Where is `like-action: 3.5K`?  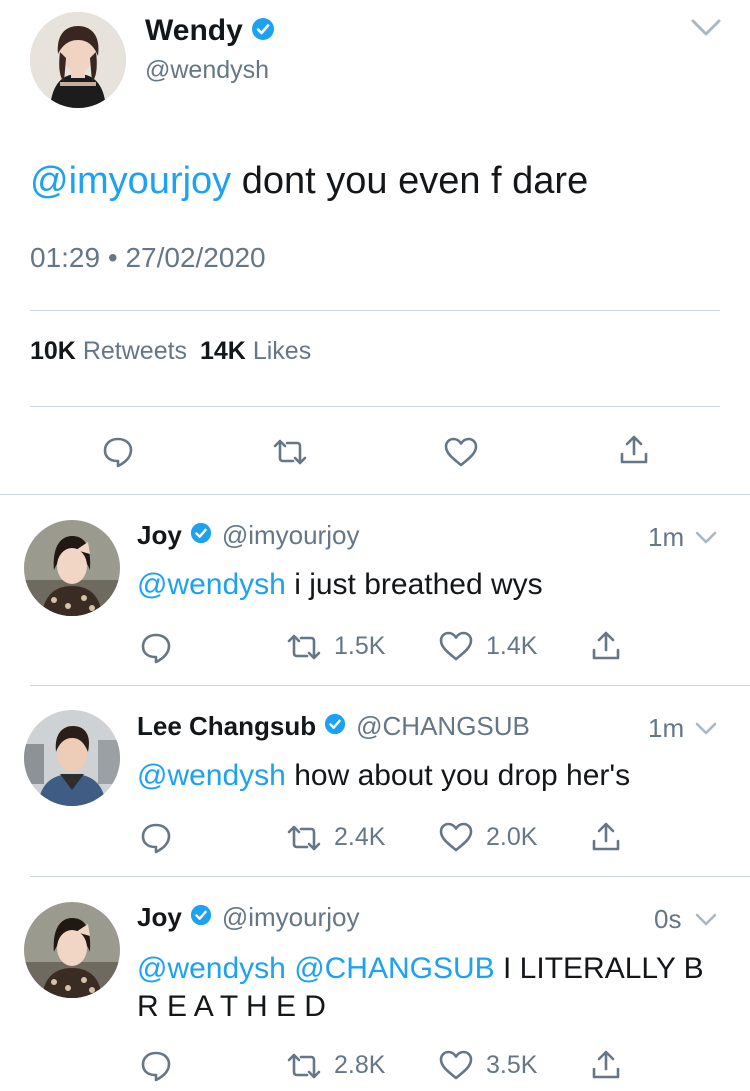 like-action: 3.5K is located at coordinates (487, 1065).